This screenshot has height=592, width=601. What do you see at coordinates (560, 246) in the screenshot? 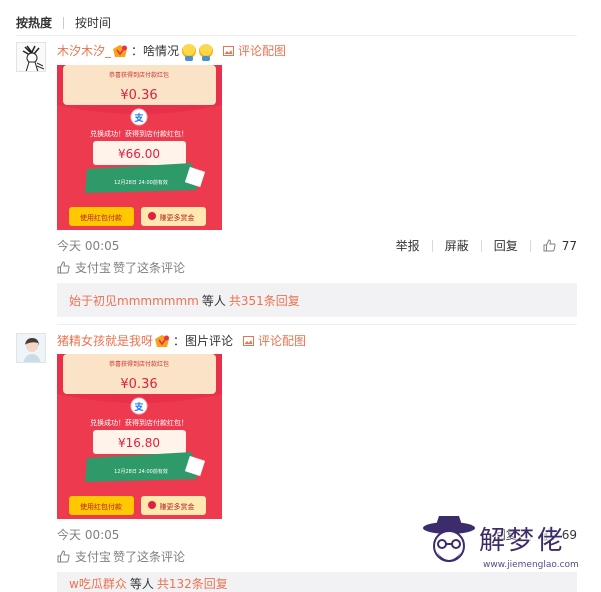
I see `like-button: 77` at bounding box center [560, 246].